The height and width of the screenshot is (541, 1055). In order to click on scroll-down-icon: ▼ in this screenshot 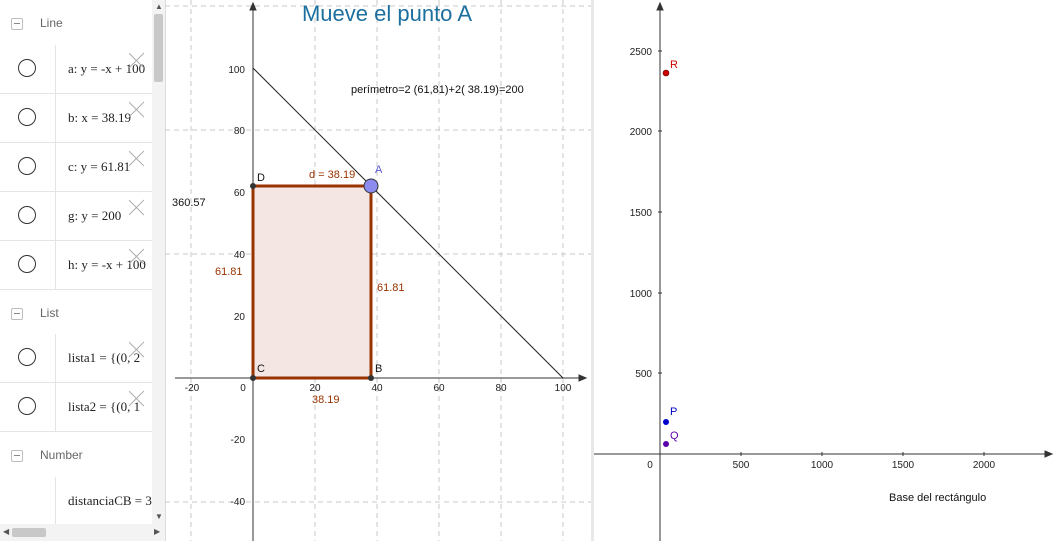, I will do `click(159, 516)`.